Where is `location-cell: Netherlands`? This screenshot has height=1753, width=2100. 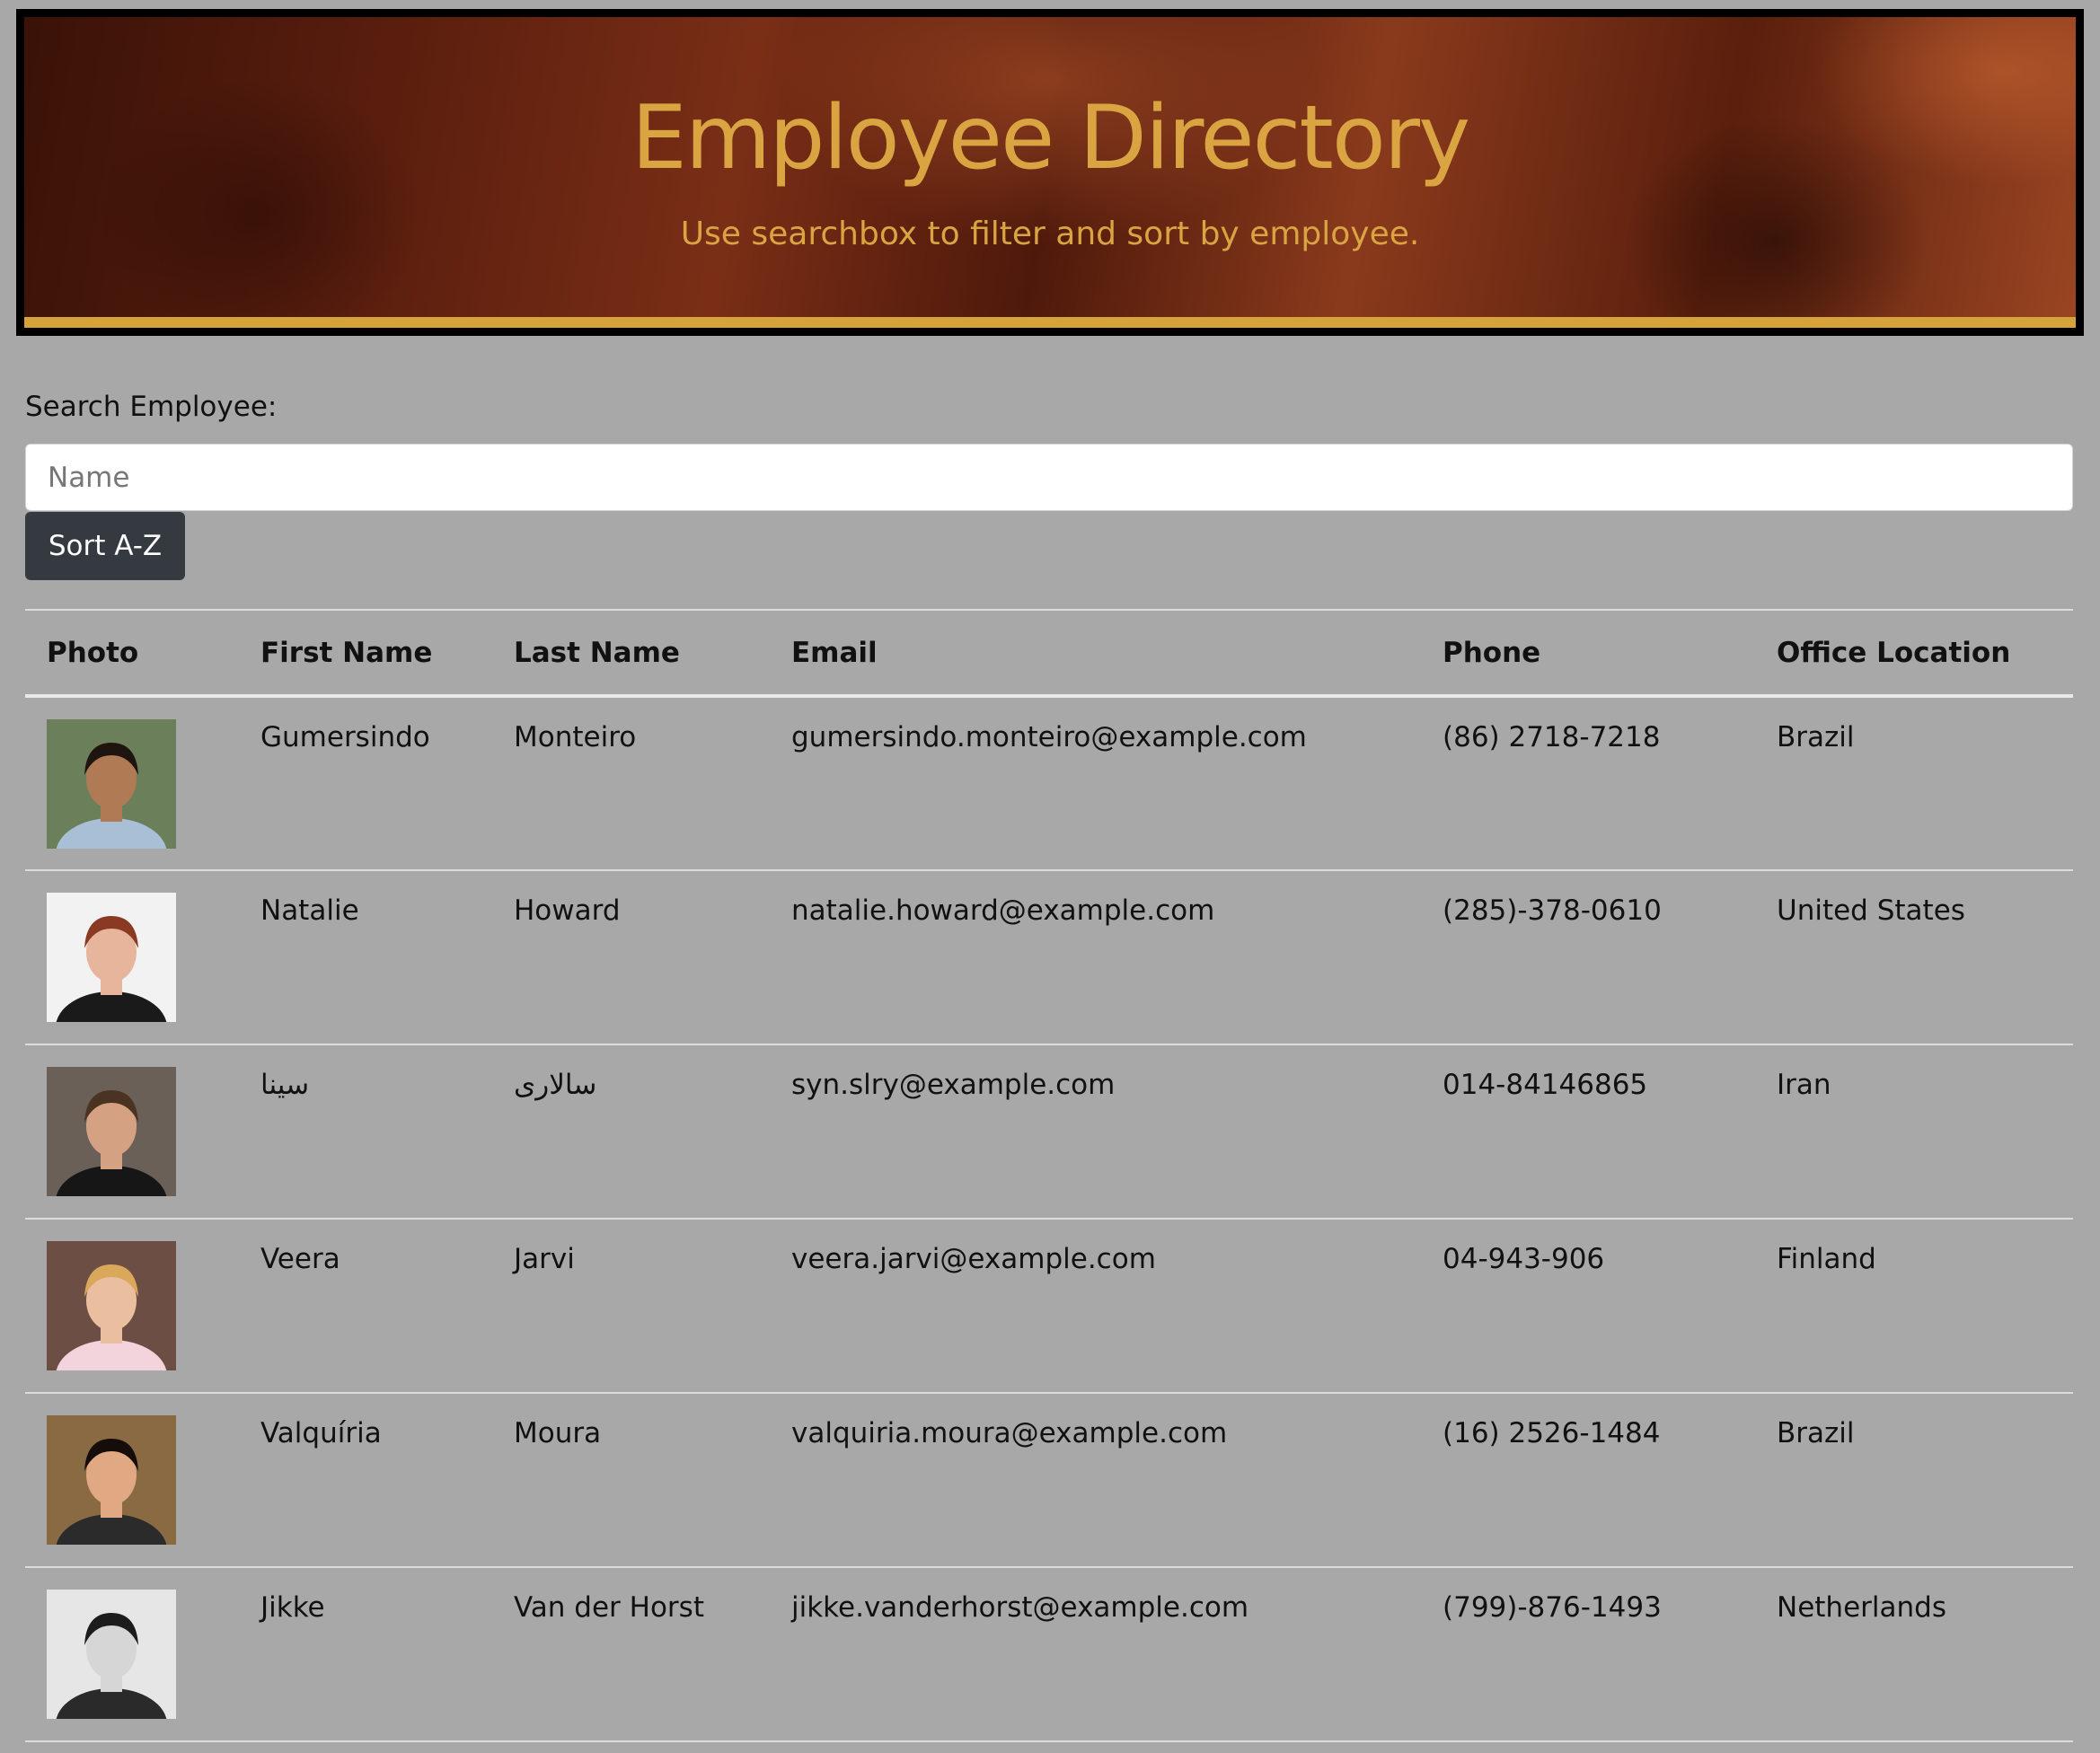
location-cell: Netherlands is located at coordinates (1914, 1654).